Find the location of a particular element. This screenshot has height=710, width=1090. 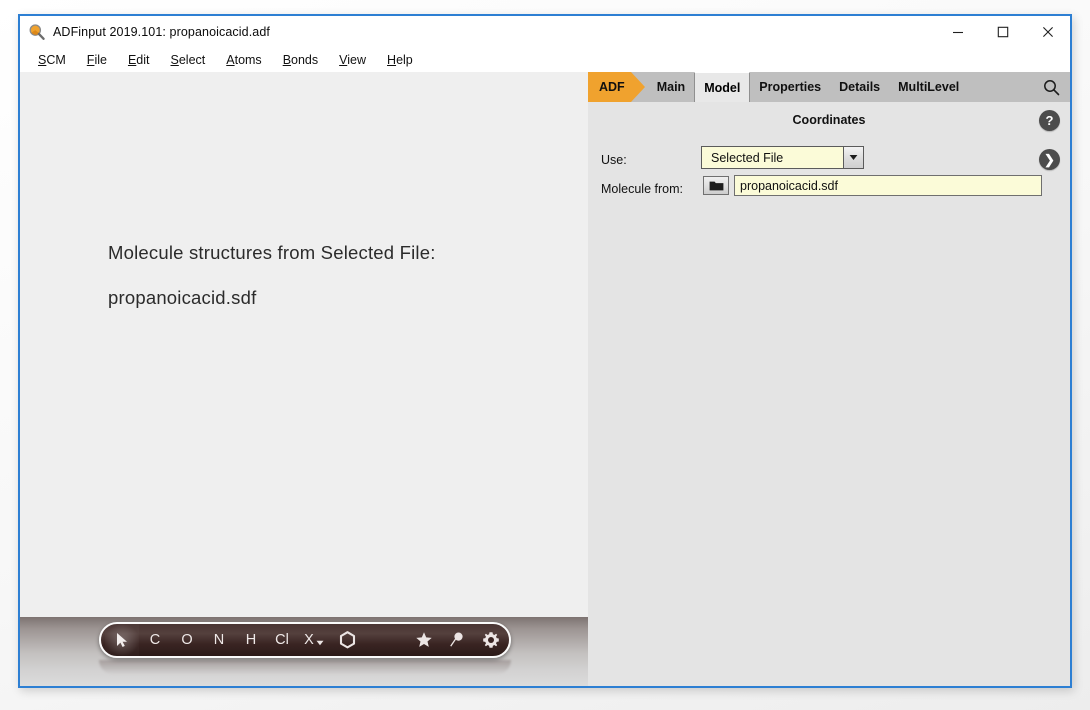

menu-atoms-label: toms is located at coordinates (248, 60).